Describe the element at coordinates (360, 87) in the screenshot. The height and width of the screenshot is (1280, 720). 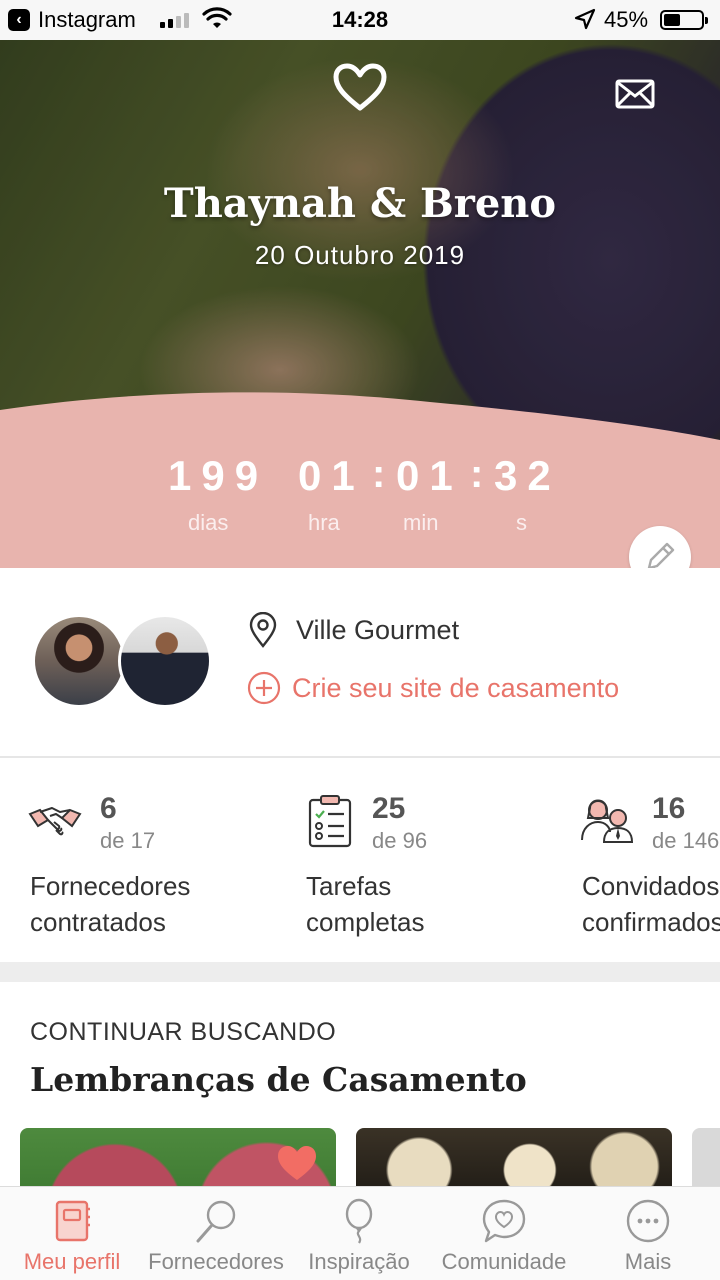
I see `heart-logo-icon` at that location.